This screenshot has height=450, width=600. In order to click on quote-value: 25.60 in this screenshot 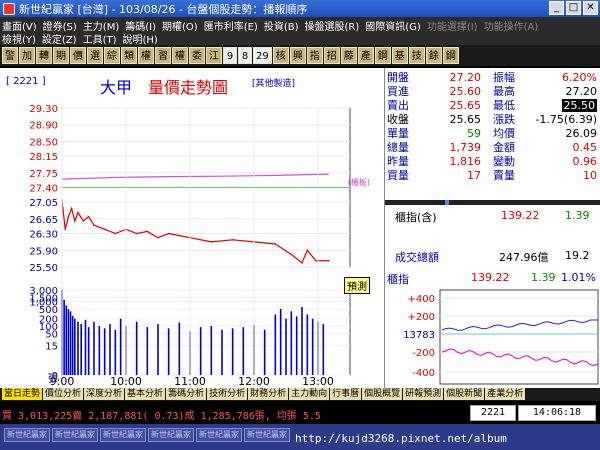, I will do `click(465, 91)`.